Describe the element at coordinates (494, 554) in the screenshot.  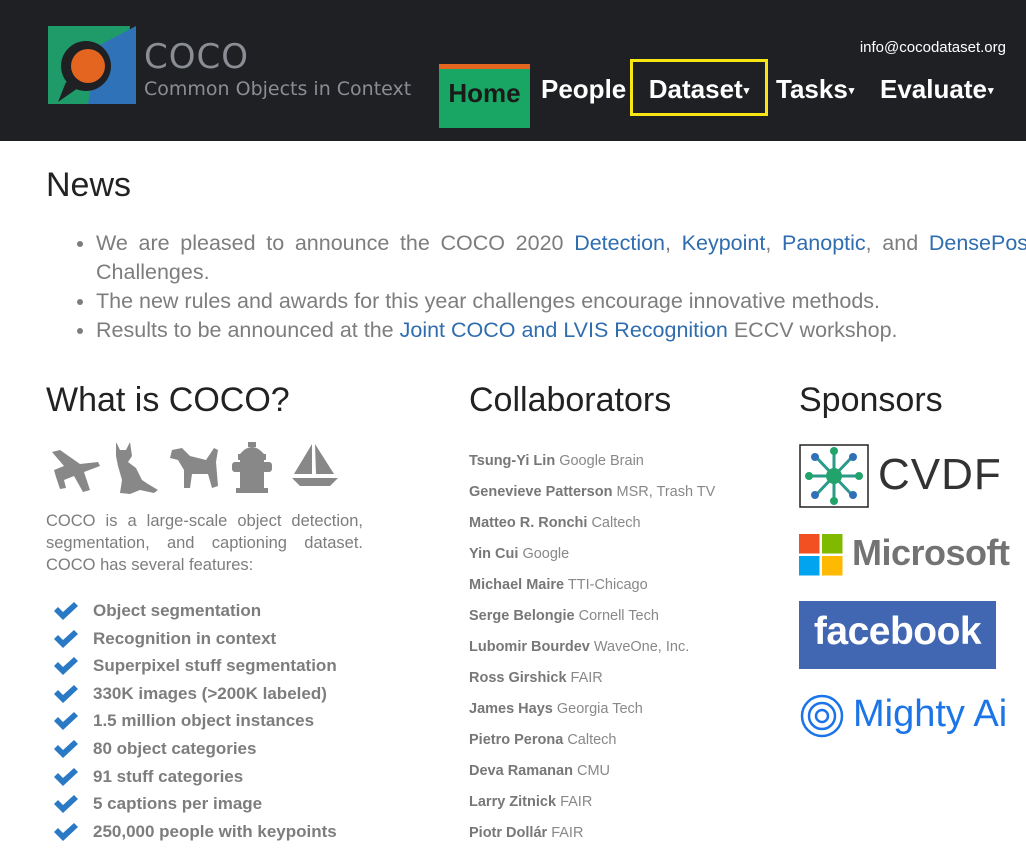
I see `collaborator-name: Yin Cui` at that location.